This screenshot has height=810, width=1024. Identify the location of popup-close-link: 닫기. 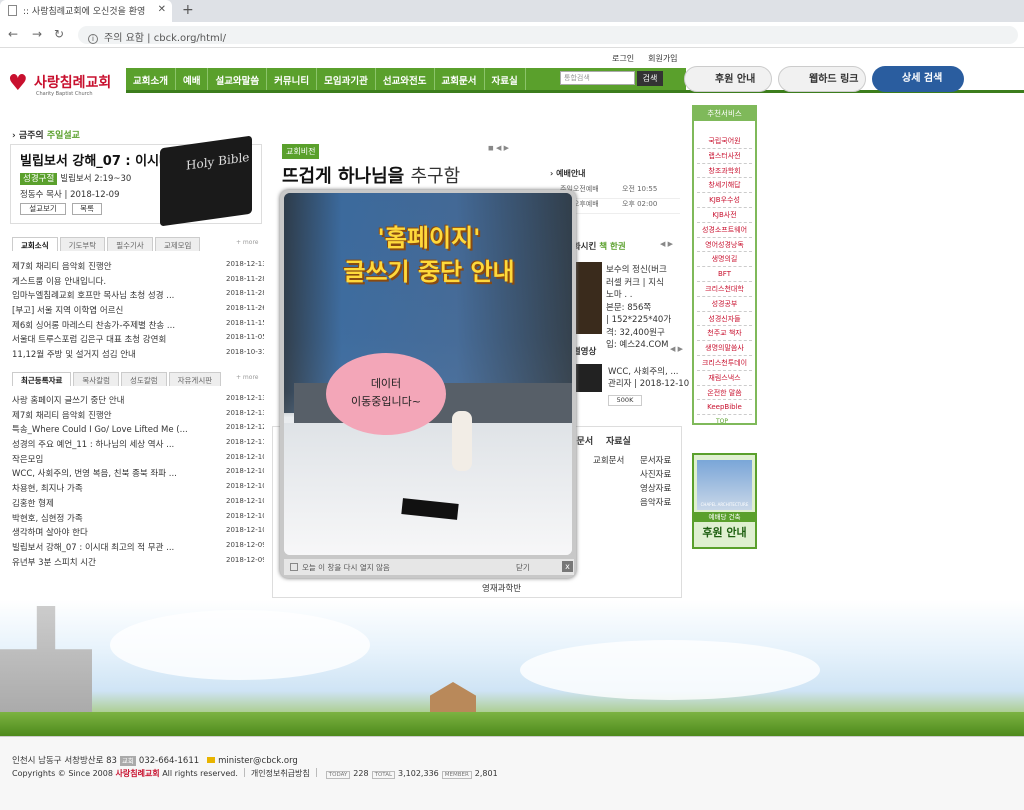
(523, 567).